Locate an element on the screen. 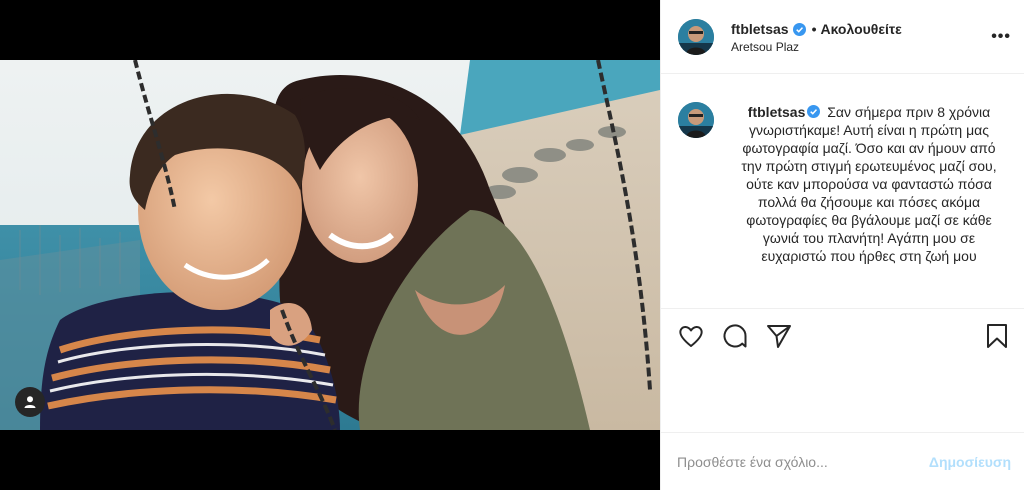 The width and height of the screenshot is (1024, 490). more-options-button: ••• is located at coordinates (1001, 37).